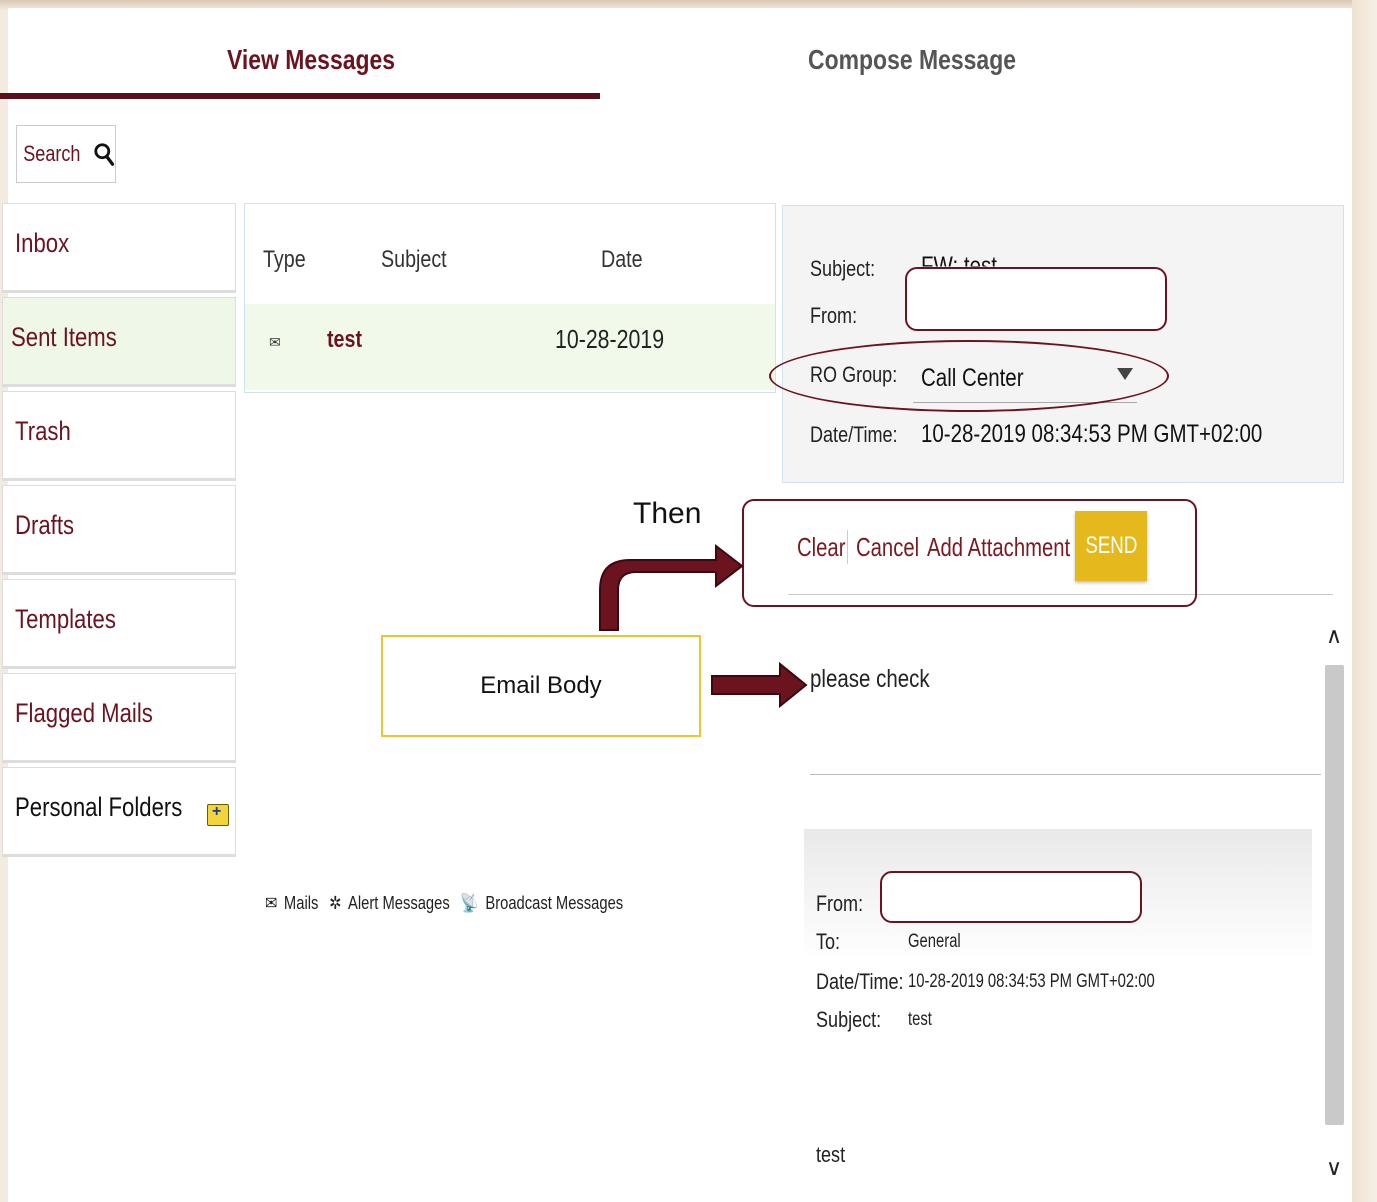 This screenshot has height=1202, width=1377. Describe the element at coordinates (99, 807) in the screenshot. I see `sidebar-item-label: Personal Folders` at that location.